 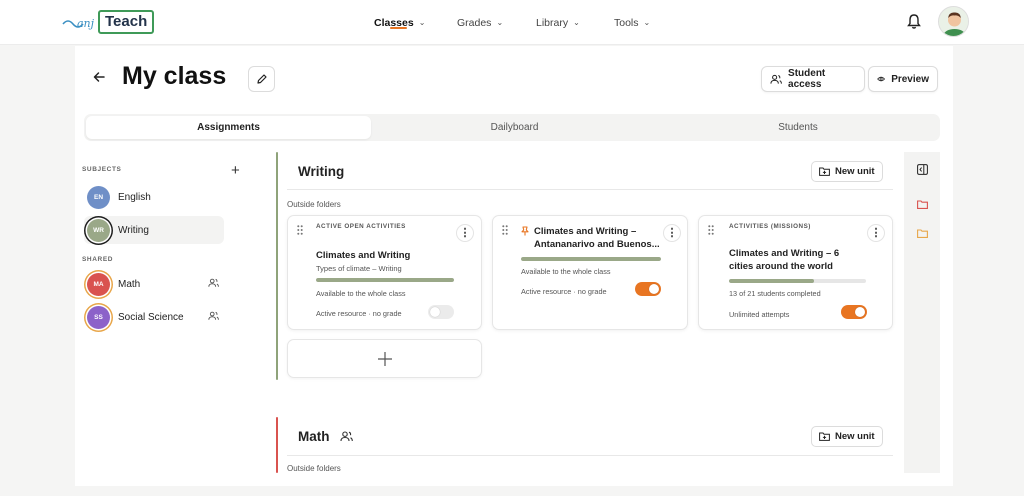 What do you see at coordinates (277, 266) in the screenshot?
I see `writing-section-accent` at bounding box center [277, 266].